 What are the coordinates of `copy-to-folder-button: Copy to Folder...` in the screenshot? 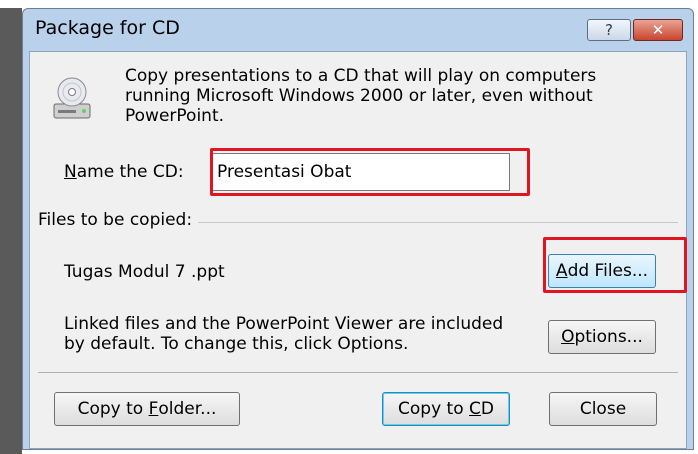 It's located at (147, 409).